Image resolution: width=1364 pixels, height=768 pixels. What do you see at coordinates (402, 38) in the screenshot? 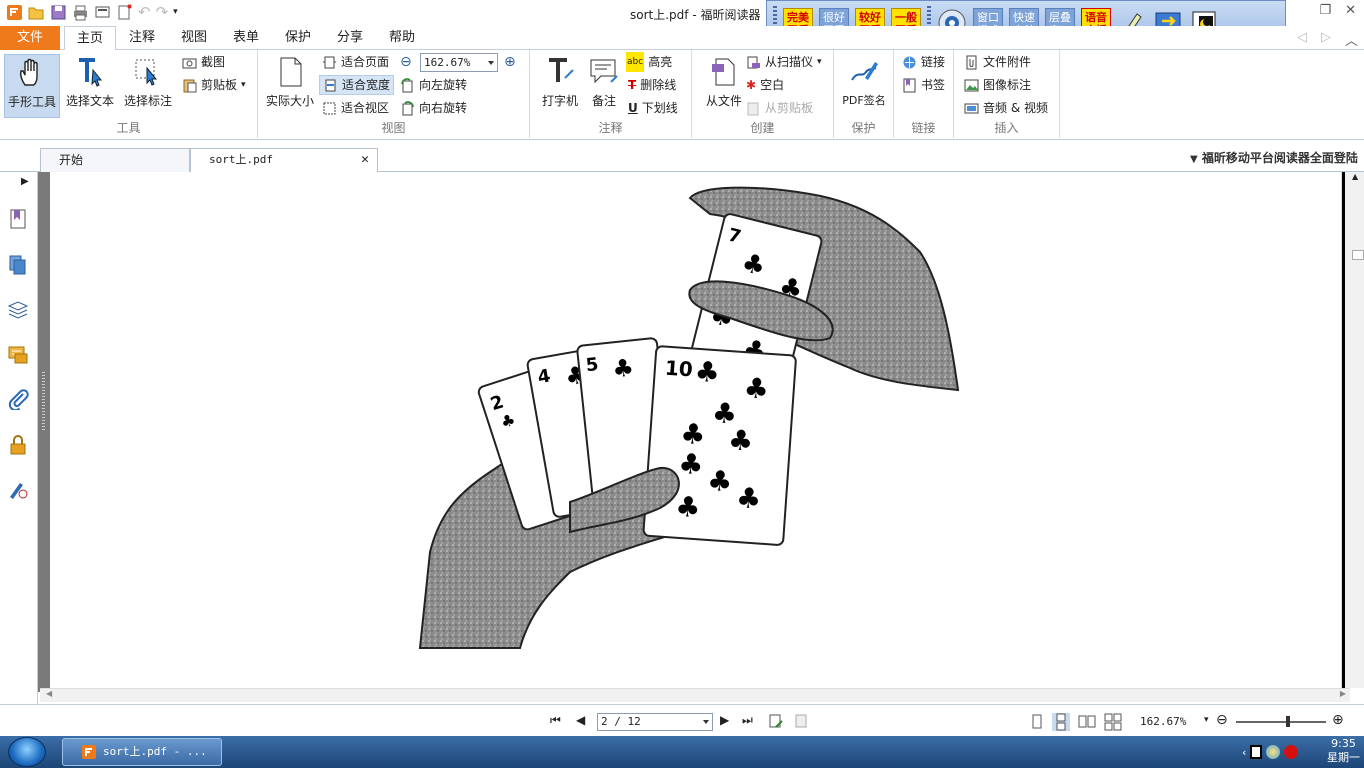
I see `tab-help: 帮助` at bounding box center [402, 38].